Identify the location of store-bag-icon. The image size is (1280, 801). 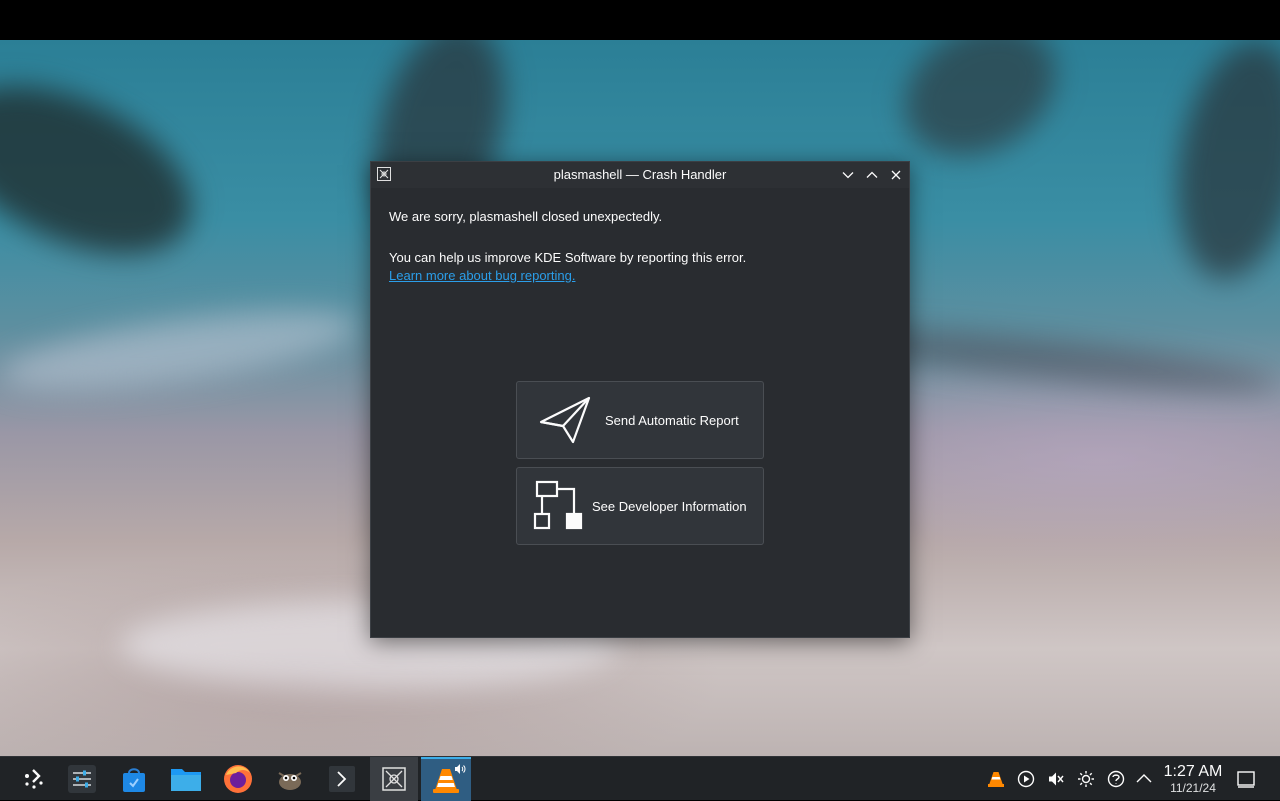
(134, 780).